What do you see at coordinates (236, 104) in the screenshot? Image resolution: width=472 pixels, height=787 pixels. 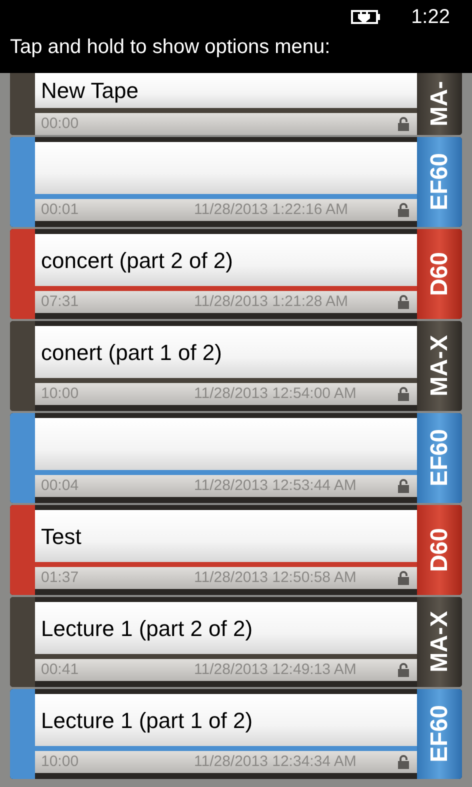 I see `tape-item: New Tape 00:00 MA-` at bounding box center [236, 104].